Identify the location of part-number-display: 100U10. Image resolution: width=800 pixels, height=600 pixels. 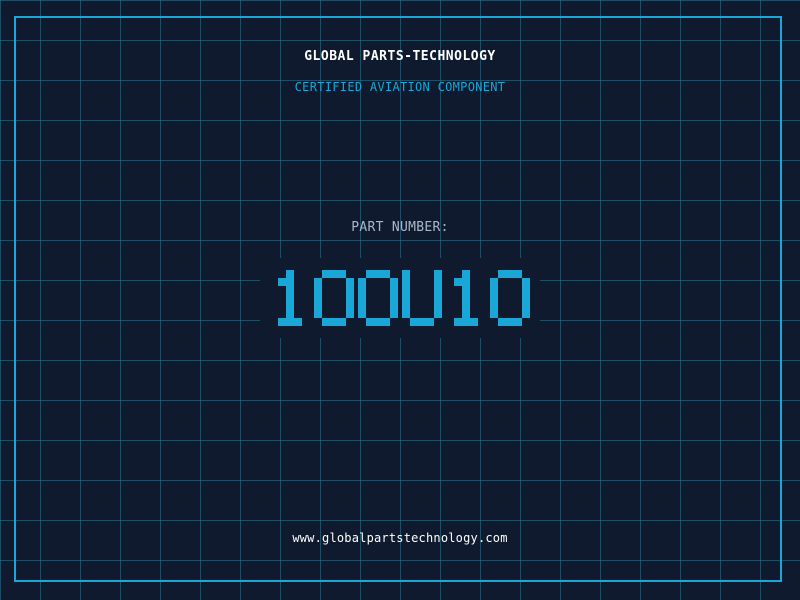
(400, 298).